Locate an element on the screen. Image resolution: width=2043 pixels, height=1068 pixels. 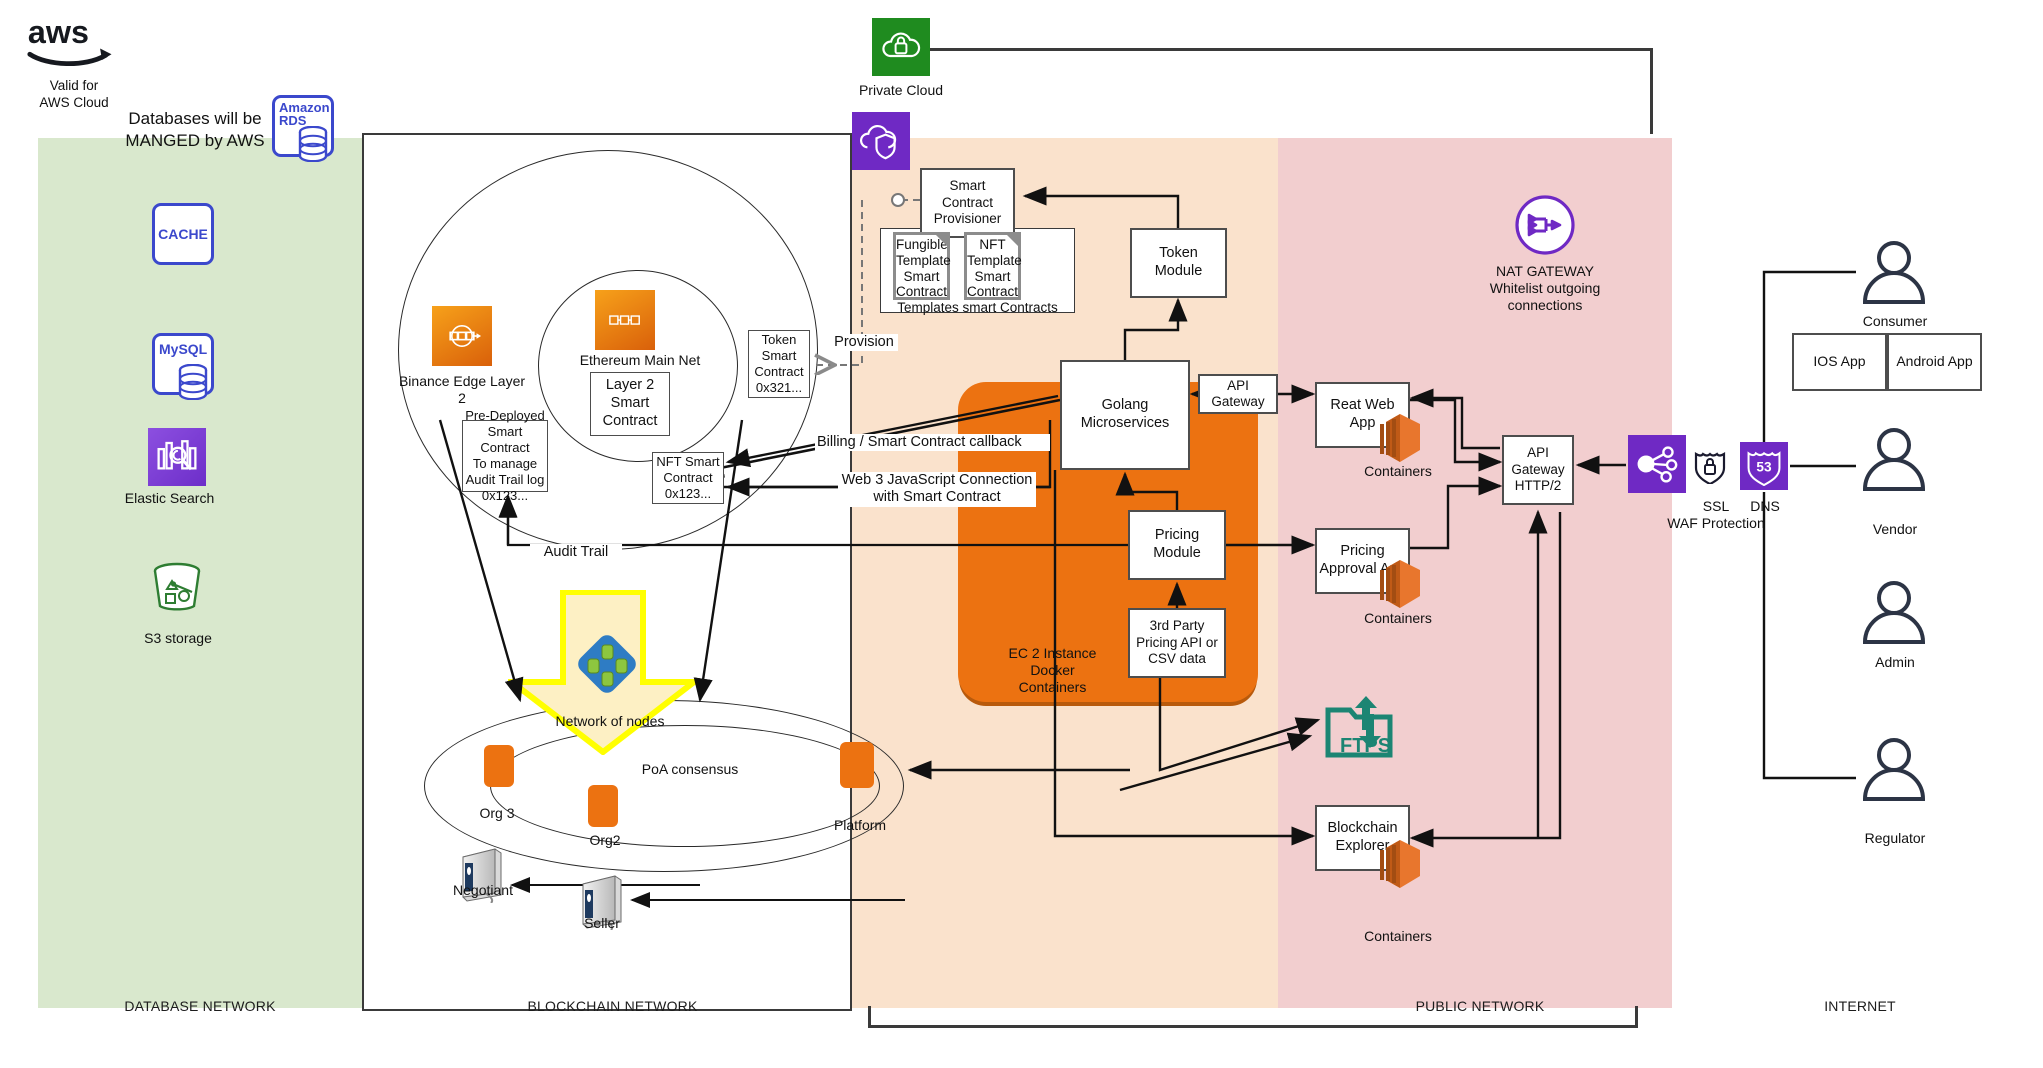
zone-label-database: DATABASE NETWORK is located at coordinates (200, 1006).